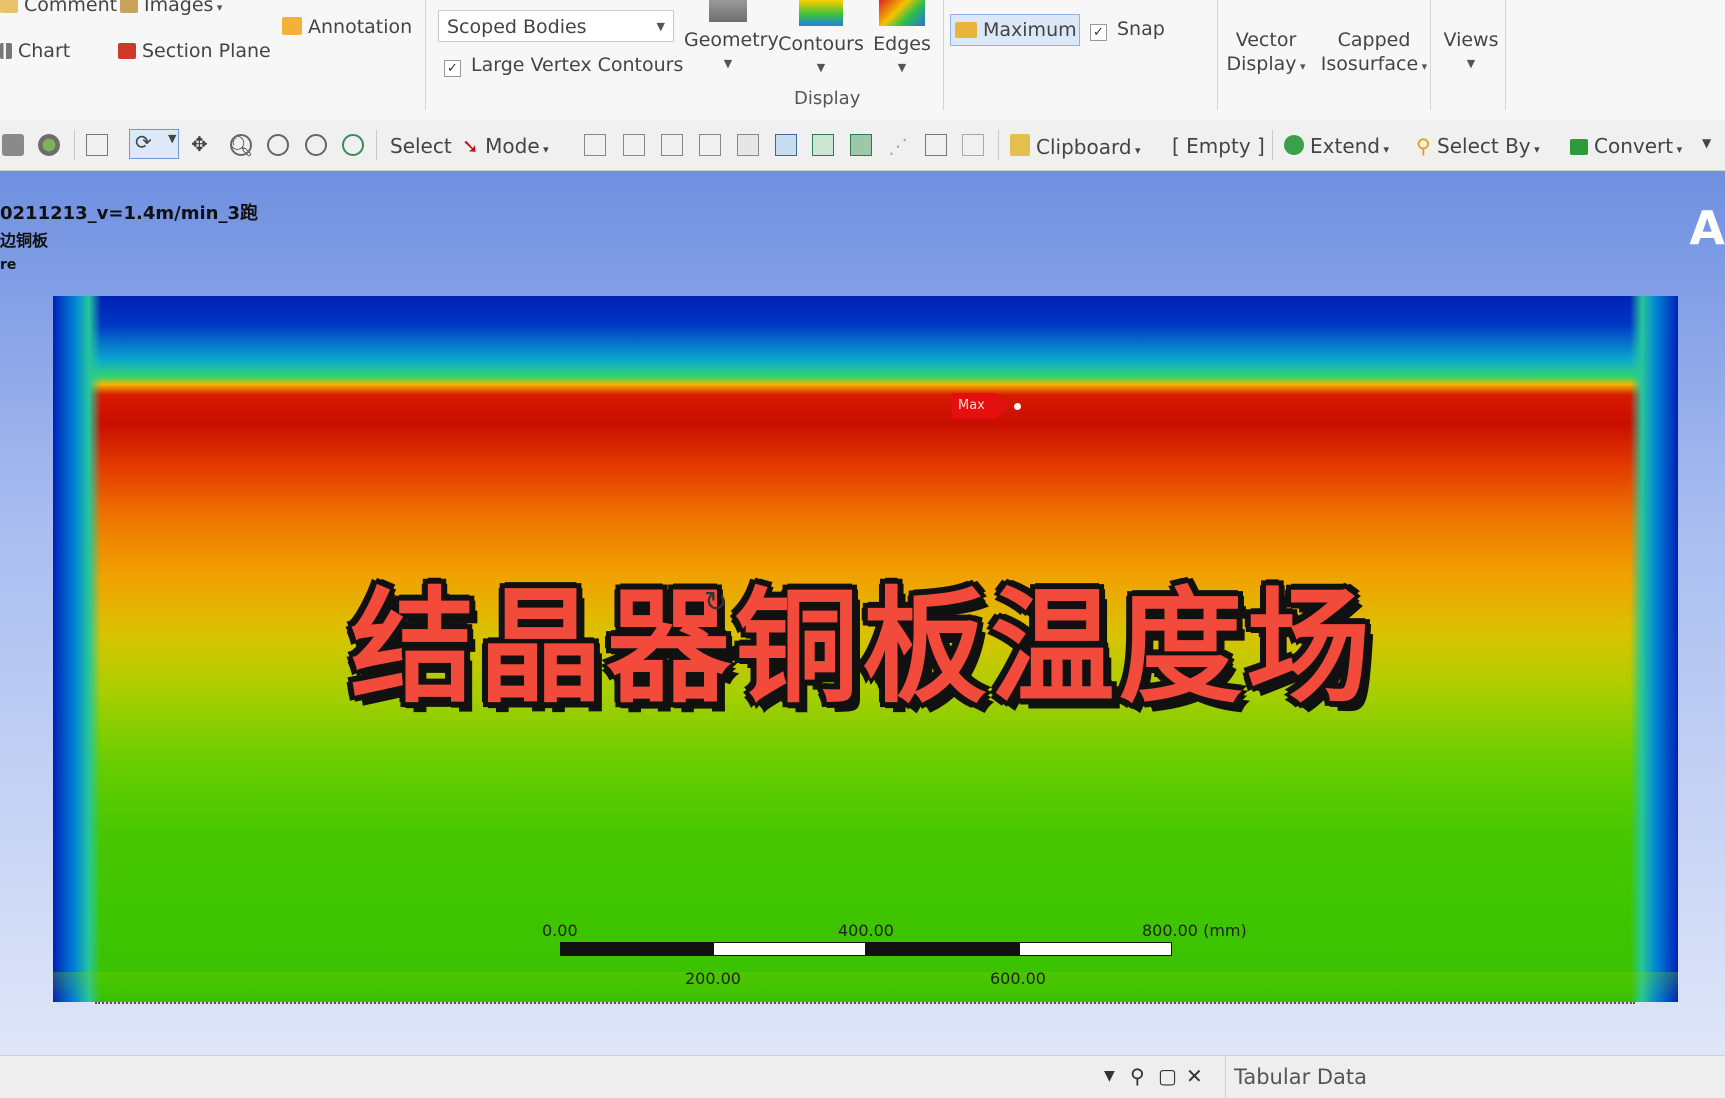 The width and height of the screenshot is (1725, 1098). What do you see at coordinates (129, 6) in the screenshot?
I see `image-icon` at bounding box center [129, 6].